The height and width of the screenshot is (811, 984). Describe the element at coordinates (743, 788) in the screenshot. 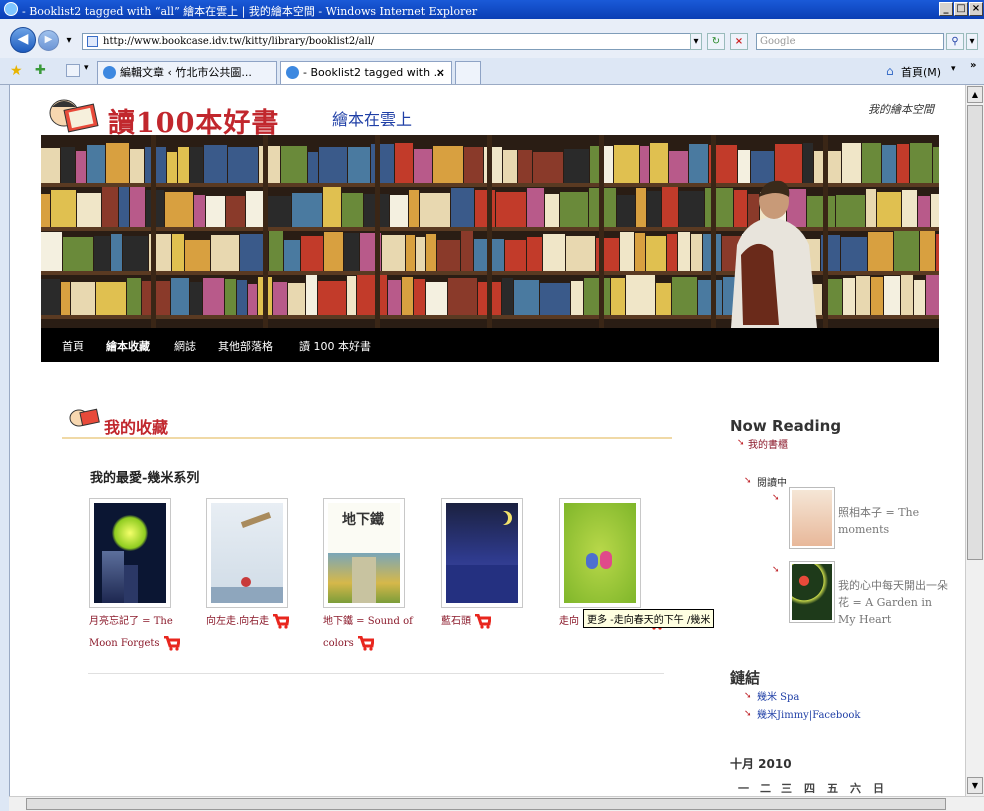

I see `calendar-weekday: 一` at that location.